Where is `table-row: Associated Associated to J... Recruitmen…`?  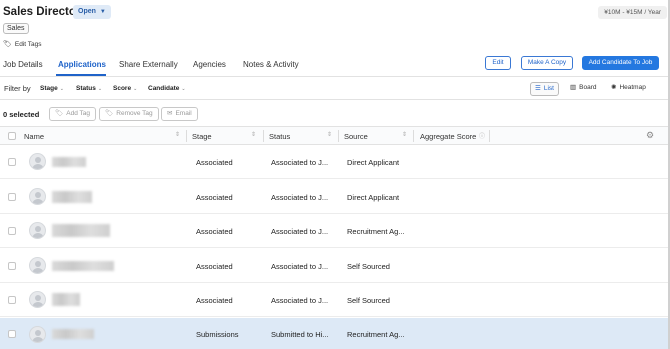 table-row: Associated Associated to J... Recruitmen… is located at coordinates (335, 231).